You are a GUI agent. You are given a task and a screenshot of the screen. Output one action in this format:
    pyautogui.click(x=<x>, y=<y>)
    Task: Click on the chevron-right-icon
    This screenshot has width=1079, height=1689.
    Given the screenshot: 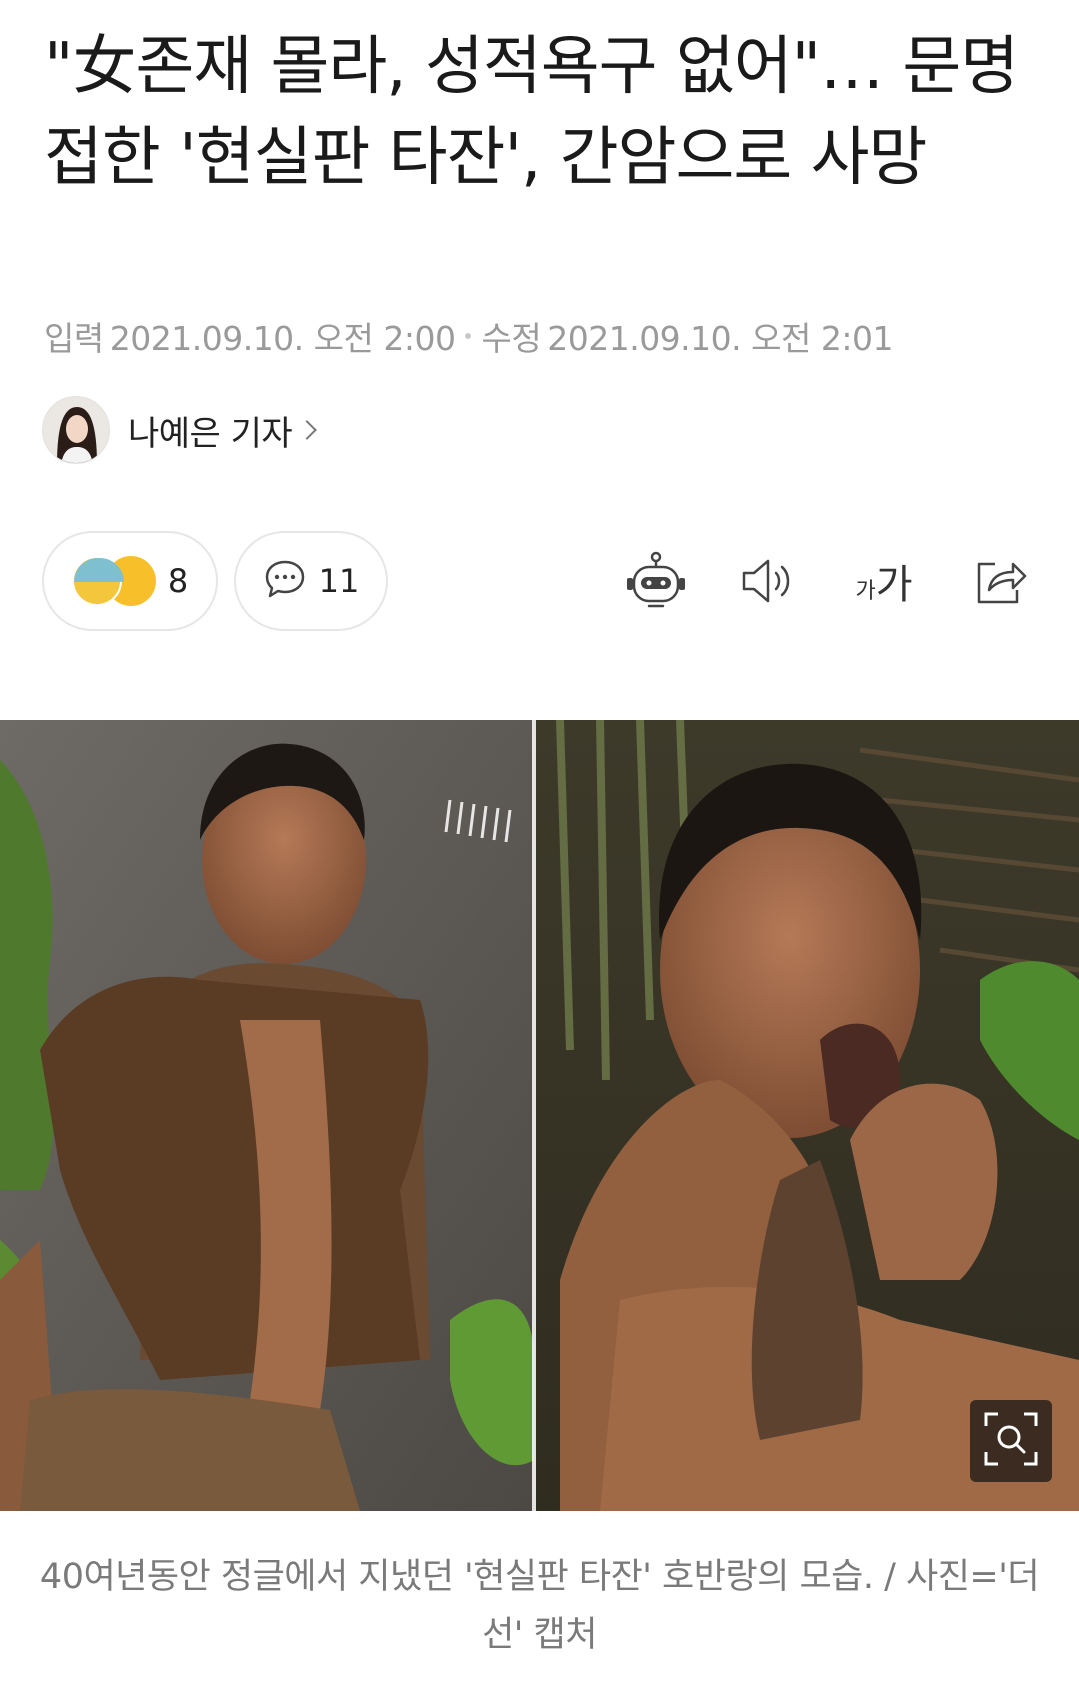 What is the action you would take?
    pyautogui.click(x=307, y=430)
    